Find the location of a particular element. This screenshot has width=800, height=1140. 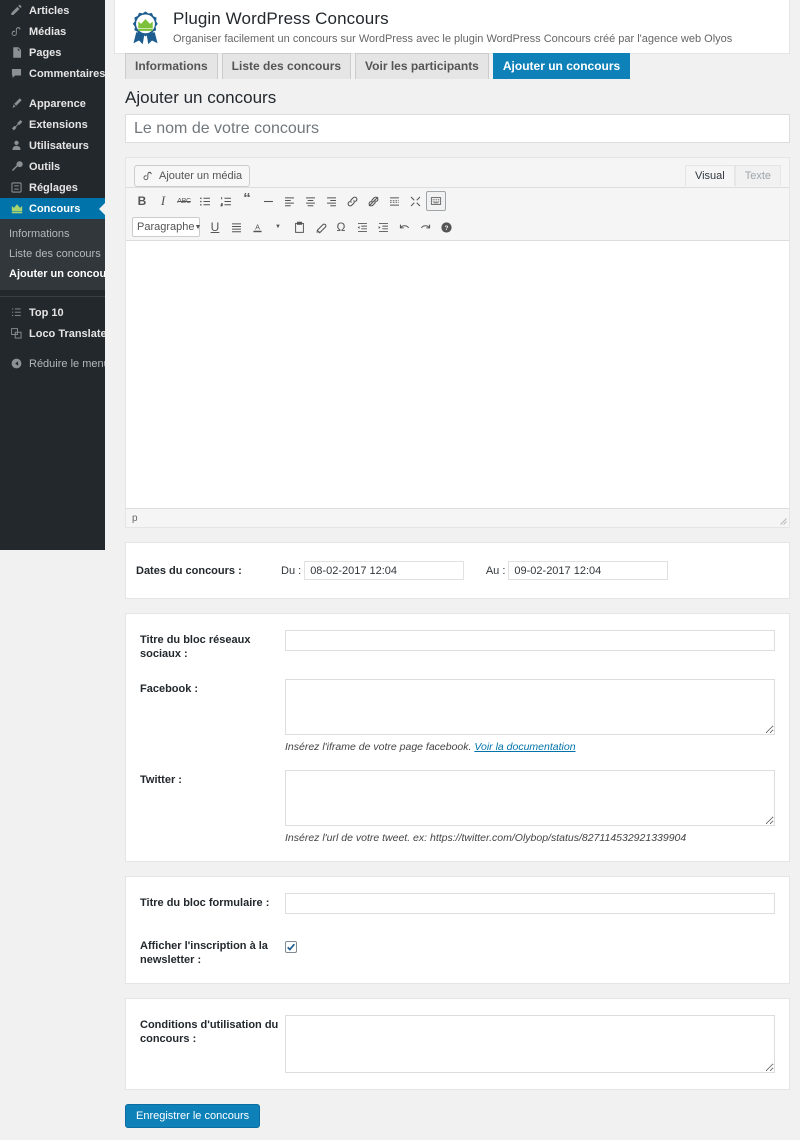

sidebar-item-concours: Concours is located at coordinates (53, 208).